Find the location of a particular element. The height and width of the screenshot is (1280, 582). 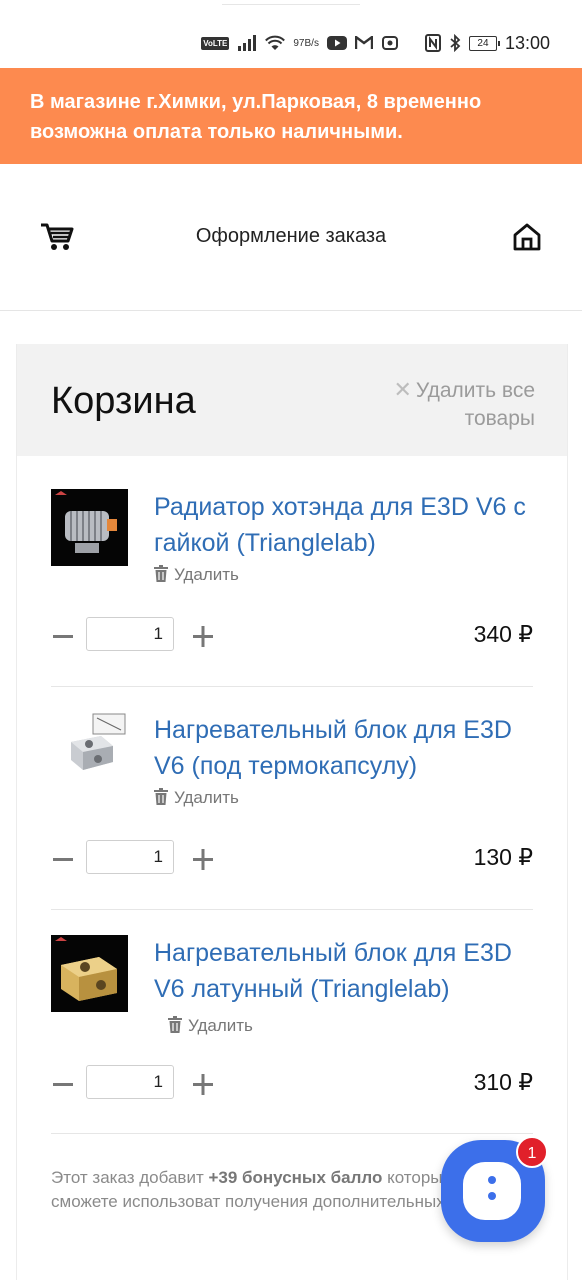

status-icons: VoLTE 97 B/s 24 13:00 is located at coordinates (375, 43).